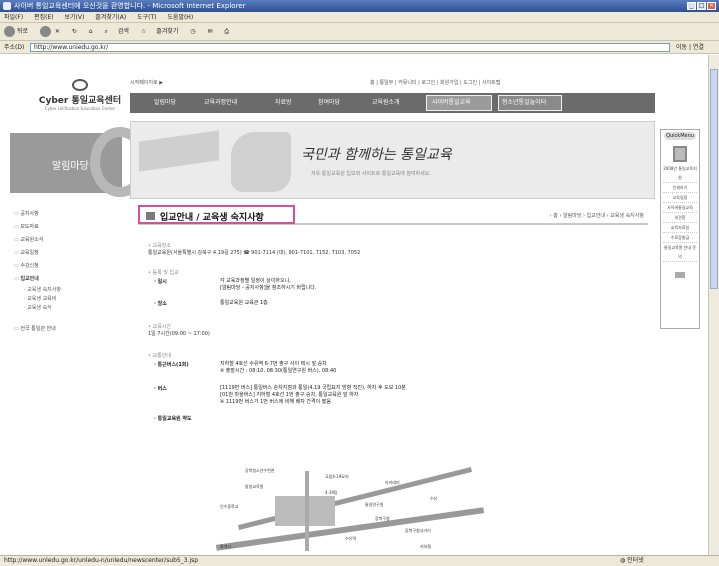  What do you see at coordinates (680, 275) in the screenshot?
I see `scroll-top-icon` at bounding box center [680, 275].